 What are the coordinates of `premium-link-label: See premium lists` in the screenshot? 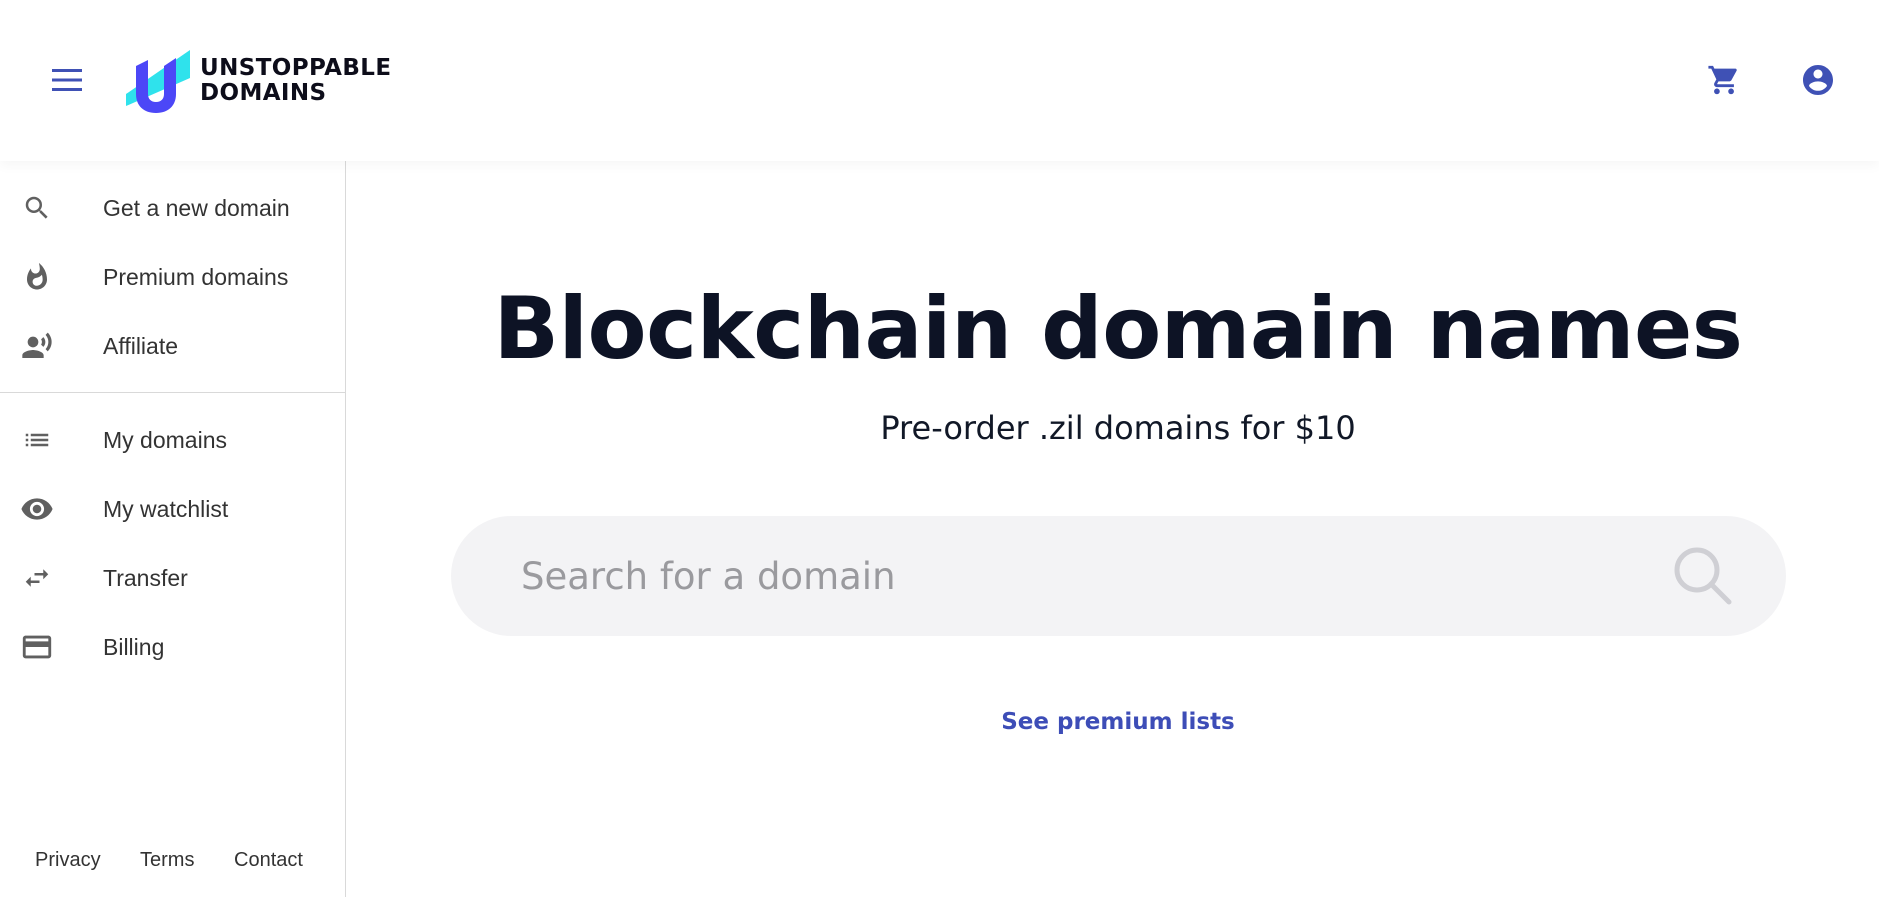 It's located at (1118, 722).